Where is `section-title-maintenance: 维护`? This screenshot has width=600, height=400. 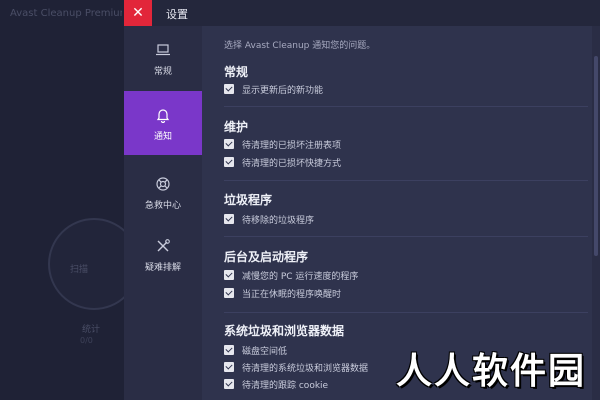 section-title-maintenance: 维护 is located at coordinates (236, 127).